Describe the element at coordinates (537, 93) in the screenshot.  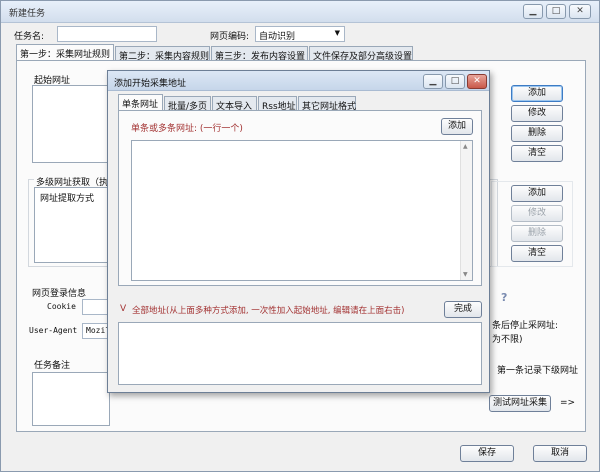
I see `start-url-add-button: 添加` at that location.